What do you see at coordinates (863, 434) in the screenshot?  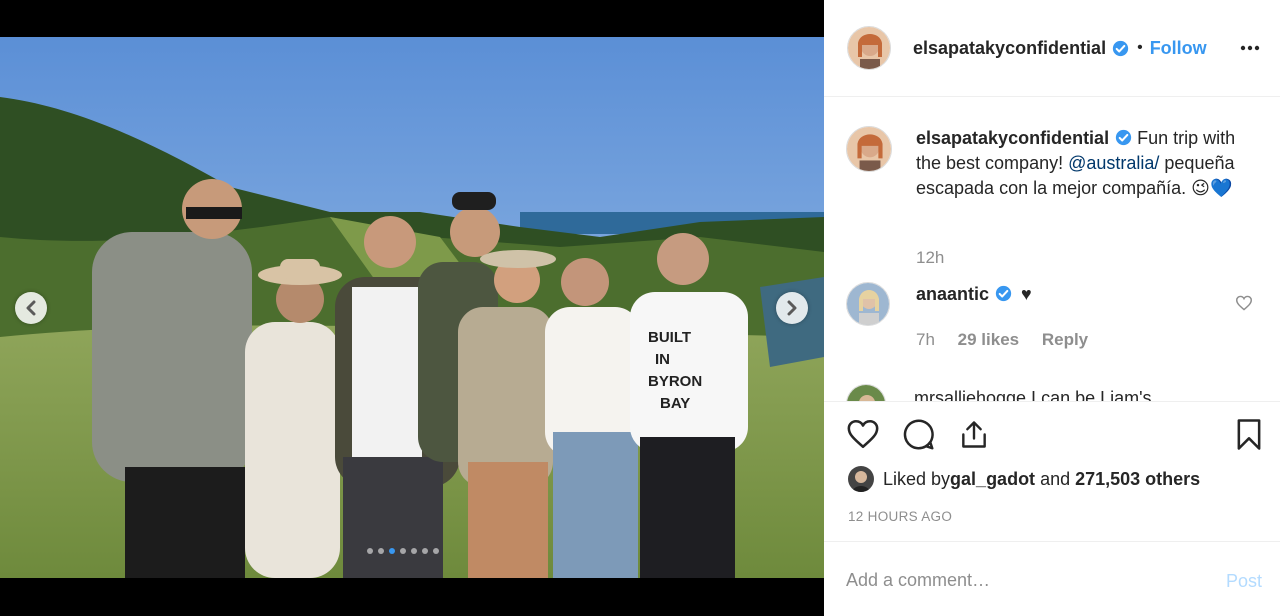 I see `like-heart-icon` at bounding box center [863, 434].